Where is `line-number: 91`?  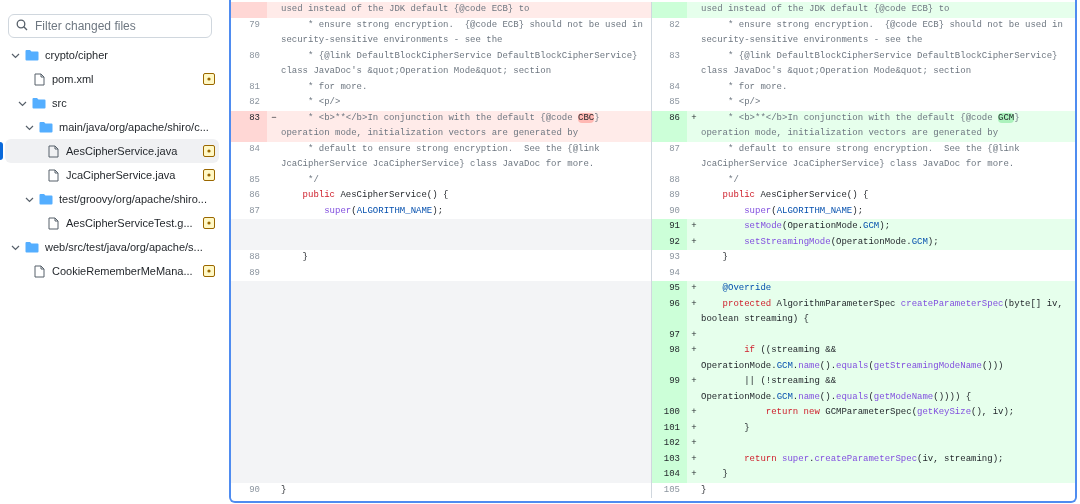
line-number: 91 is located at coordinates (669, 227).